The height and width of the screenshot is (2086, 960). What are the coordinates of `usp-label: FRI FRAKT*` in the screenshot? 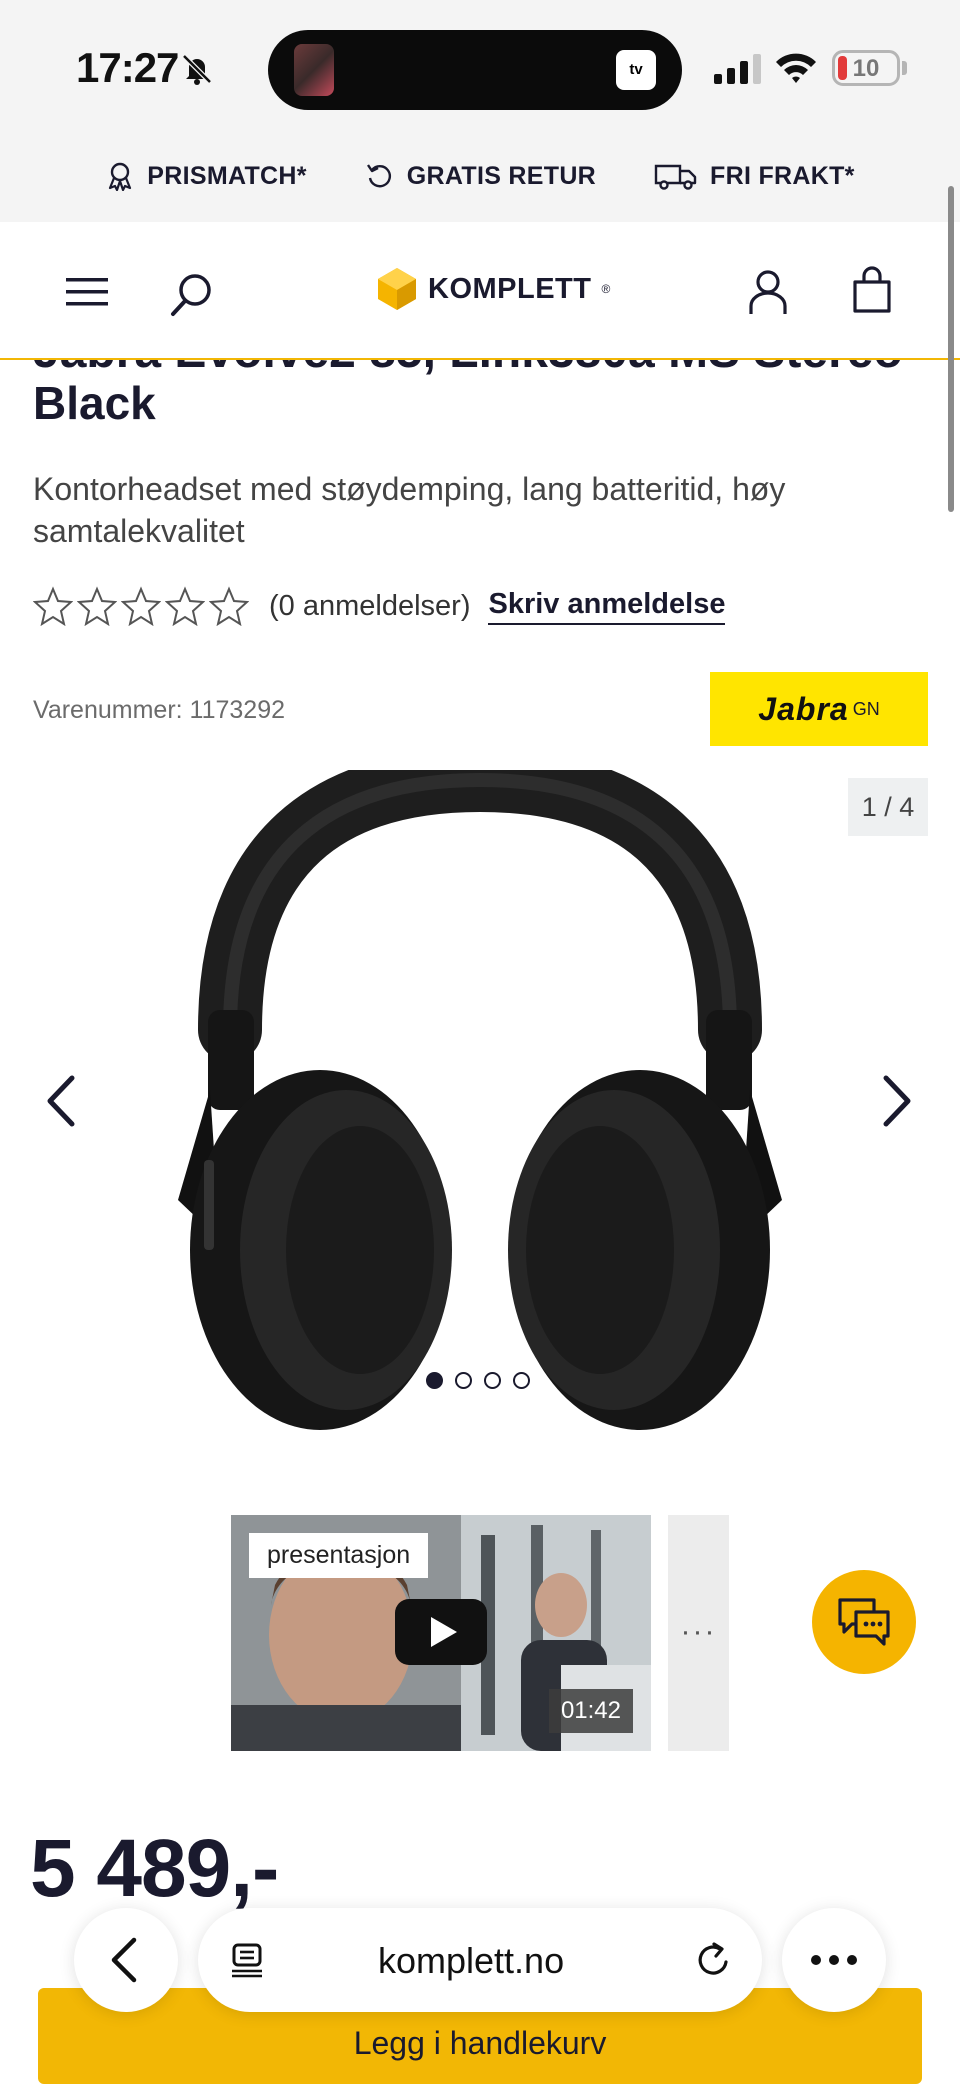 It's located at (782, 175).